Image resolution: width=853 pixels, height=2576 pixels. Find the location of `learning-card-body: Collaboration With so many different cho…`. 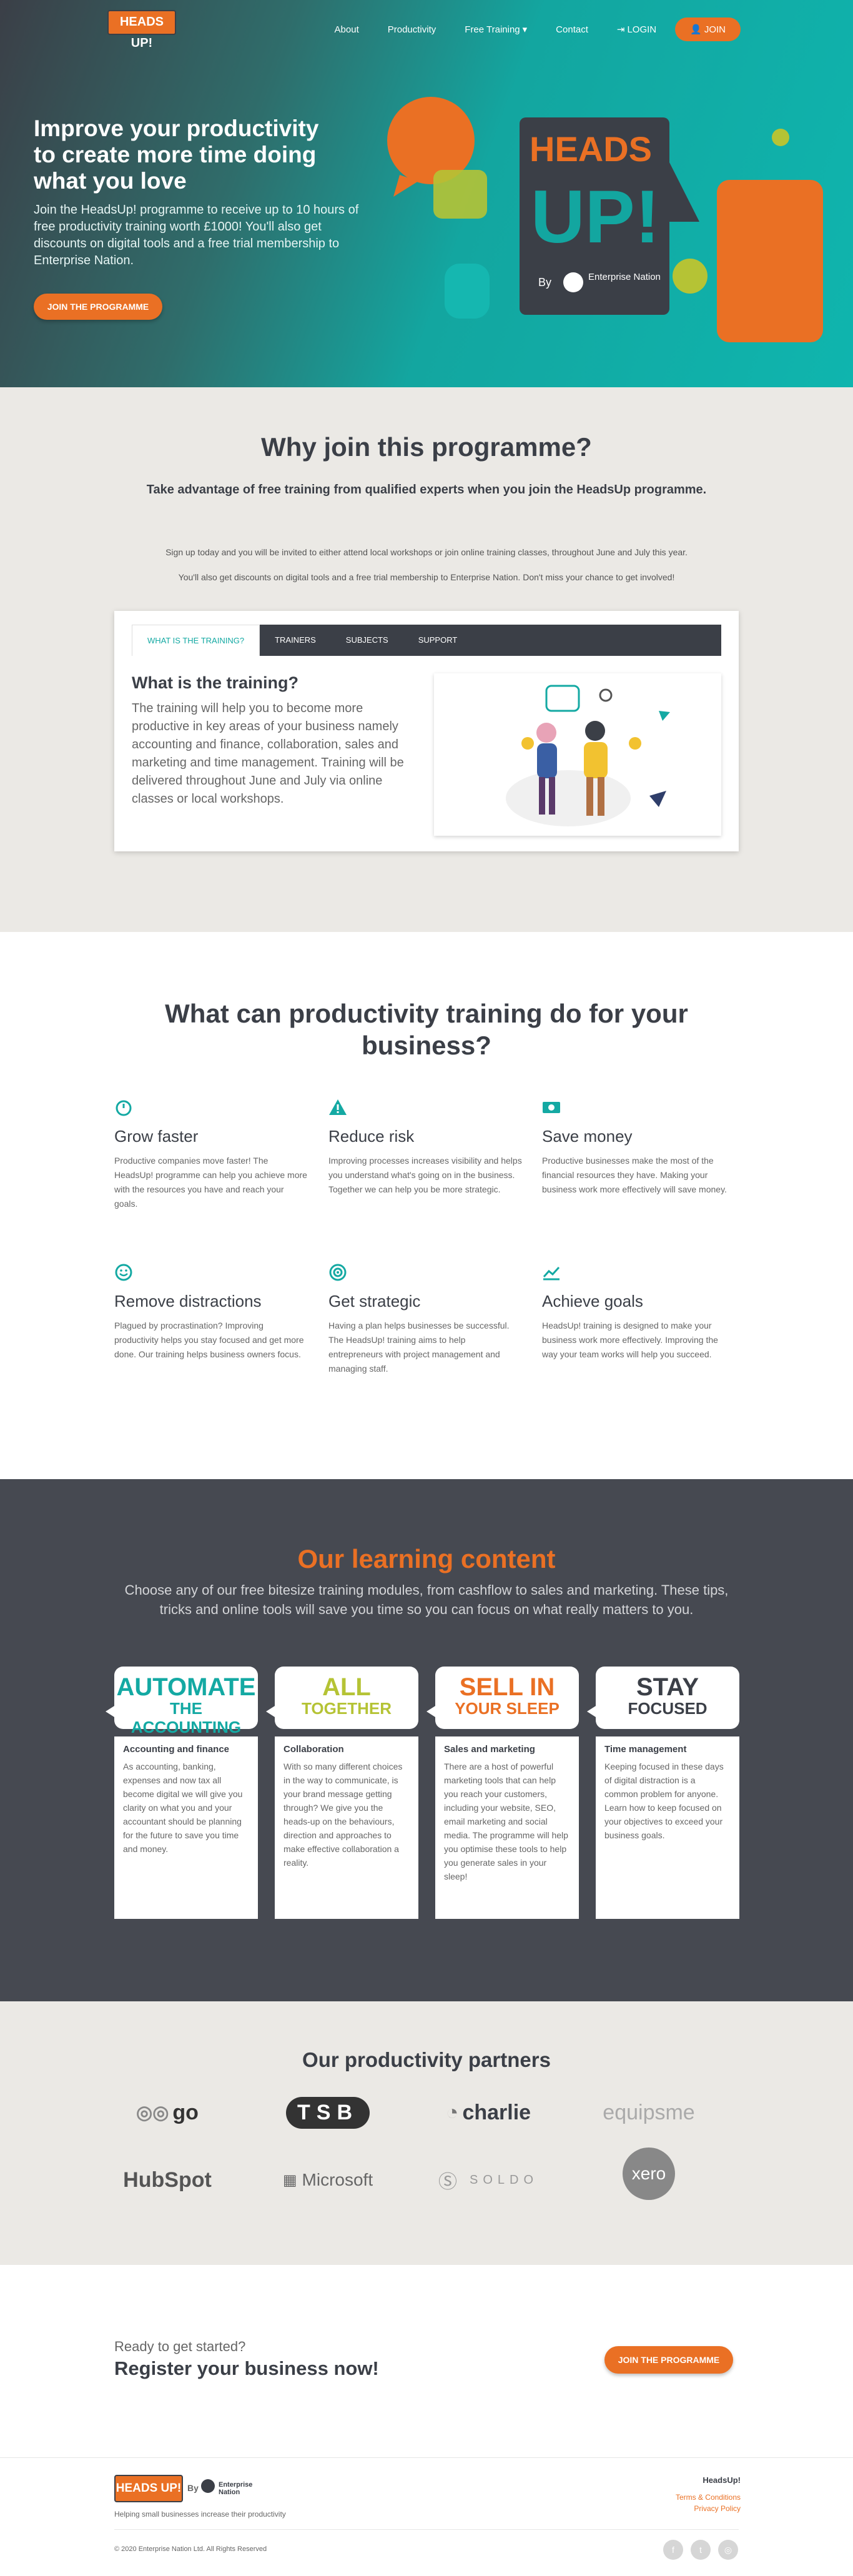

learning-card-body: Collaboration With so many different cho… is located at coordinates (346, 1827).